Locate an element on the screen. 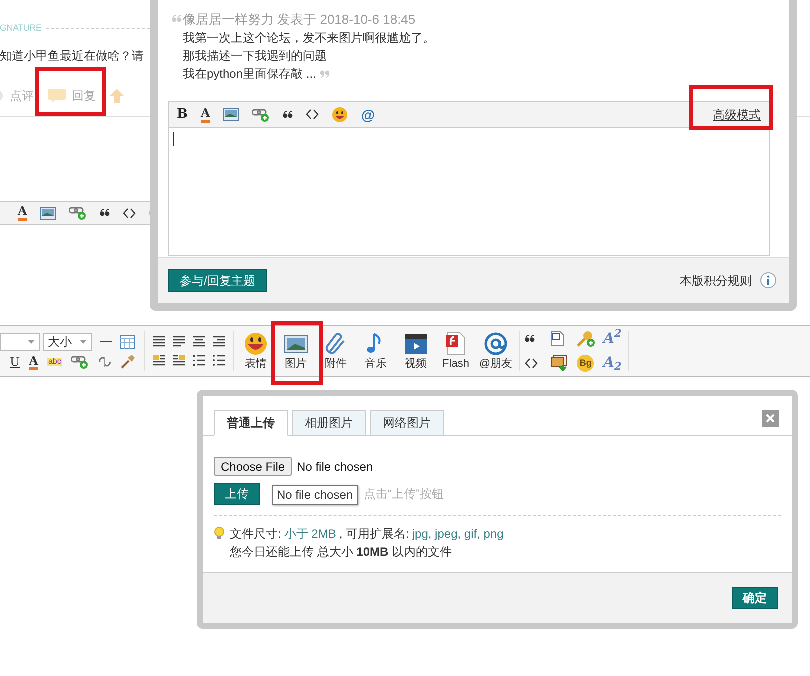 The height and width of the screenshot is (676, 810). mention-button: @ is located at coordinates (368, 115).